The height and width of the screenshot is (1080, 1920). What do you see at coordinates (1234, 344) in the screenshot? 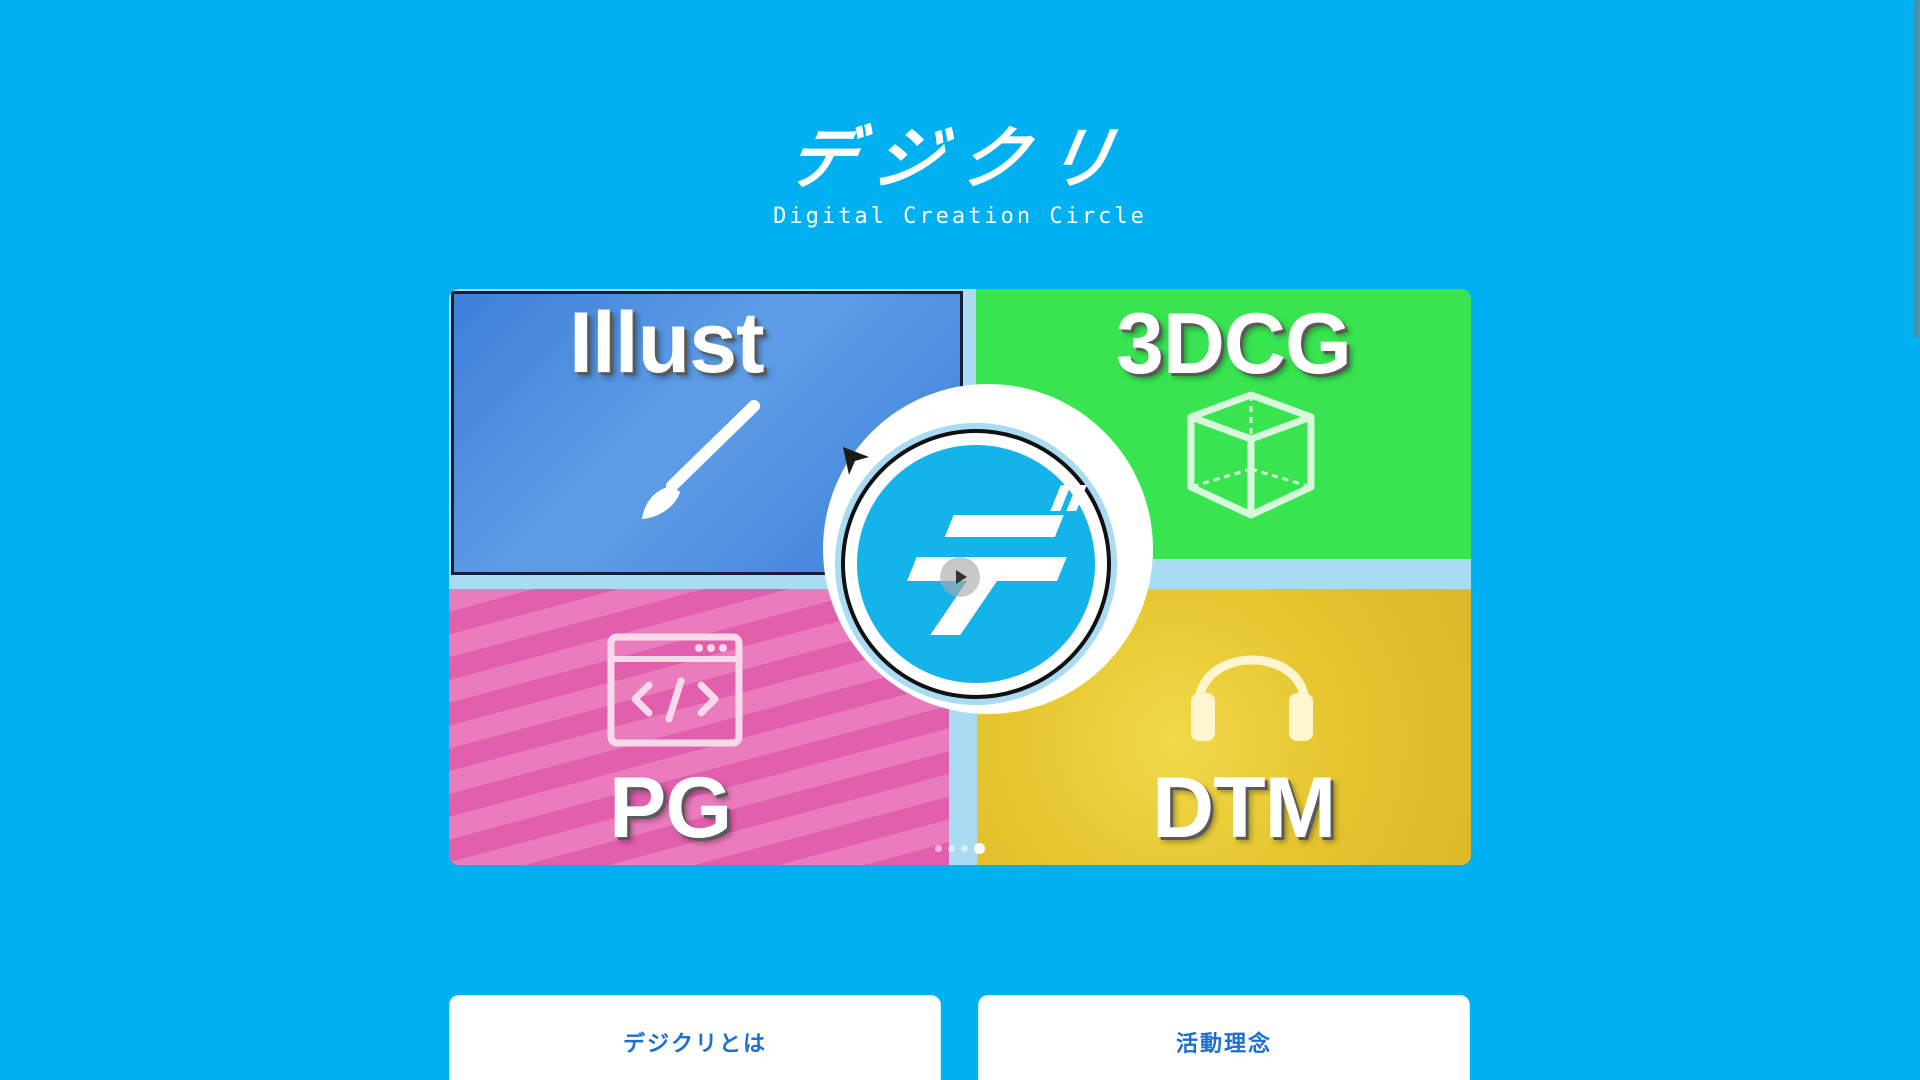
I see `quadrant-label: 3DCG` at bounding box center [1234, 344].